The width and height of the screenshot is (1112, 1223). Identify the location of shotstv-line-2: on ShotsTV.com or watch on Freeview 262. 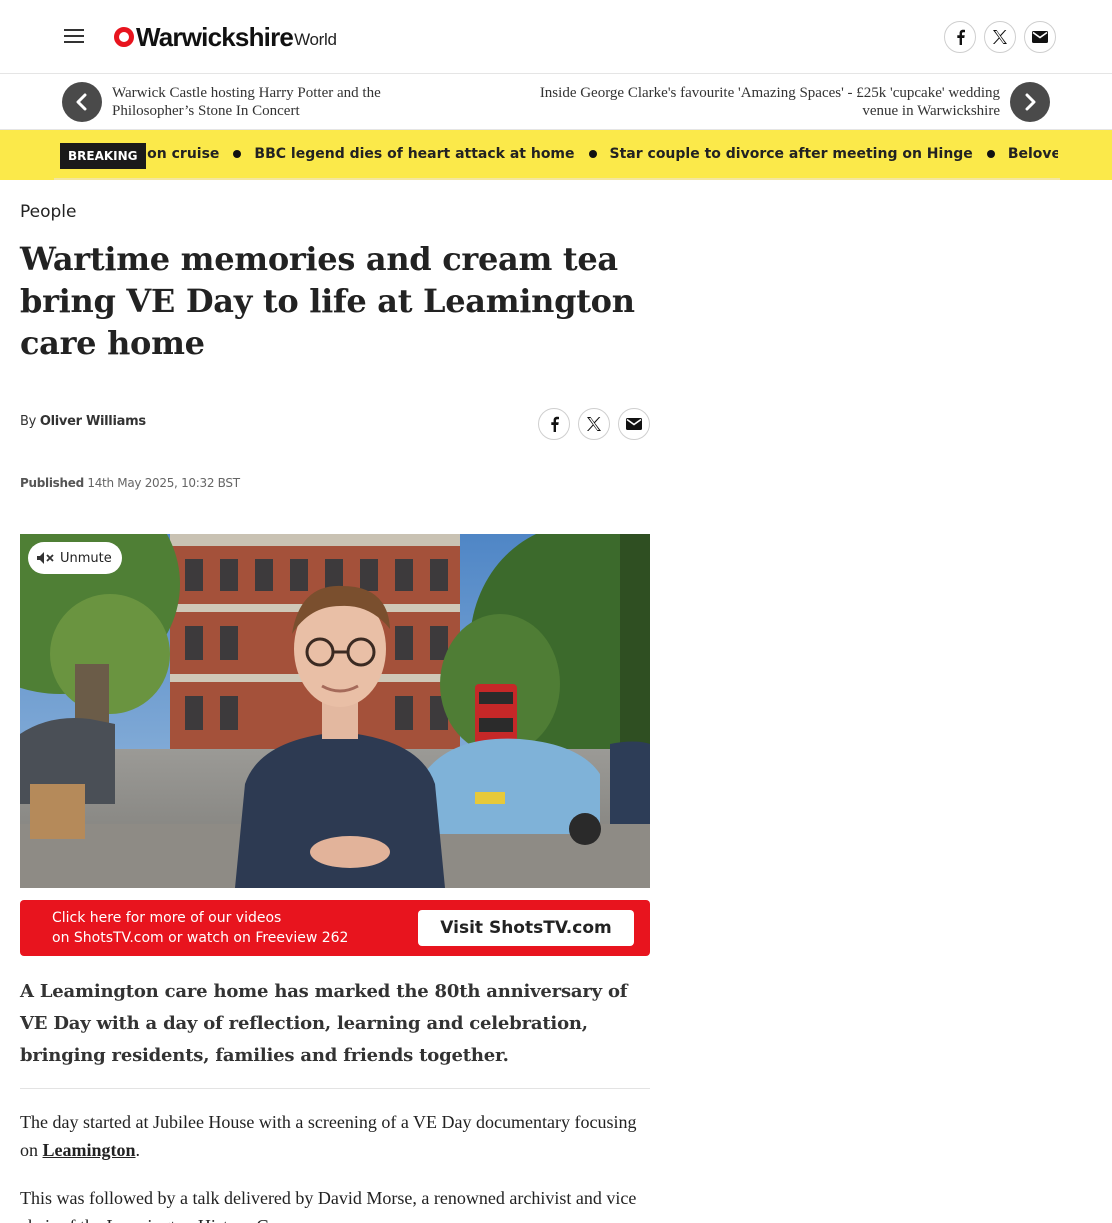
(200, 938).